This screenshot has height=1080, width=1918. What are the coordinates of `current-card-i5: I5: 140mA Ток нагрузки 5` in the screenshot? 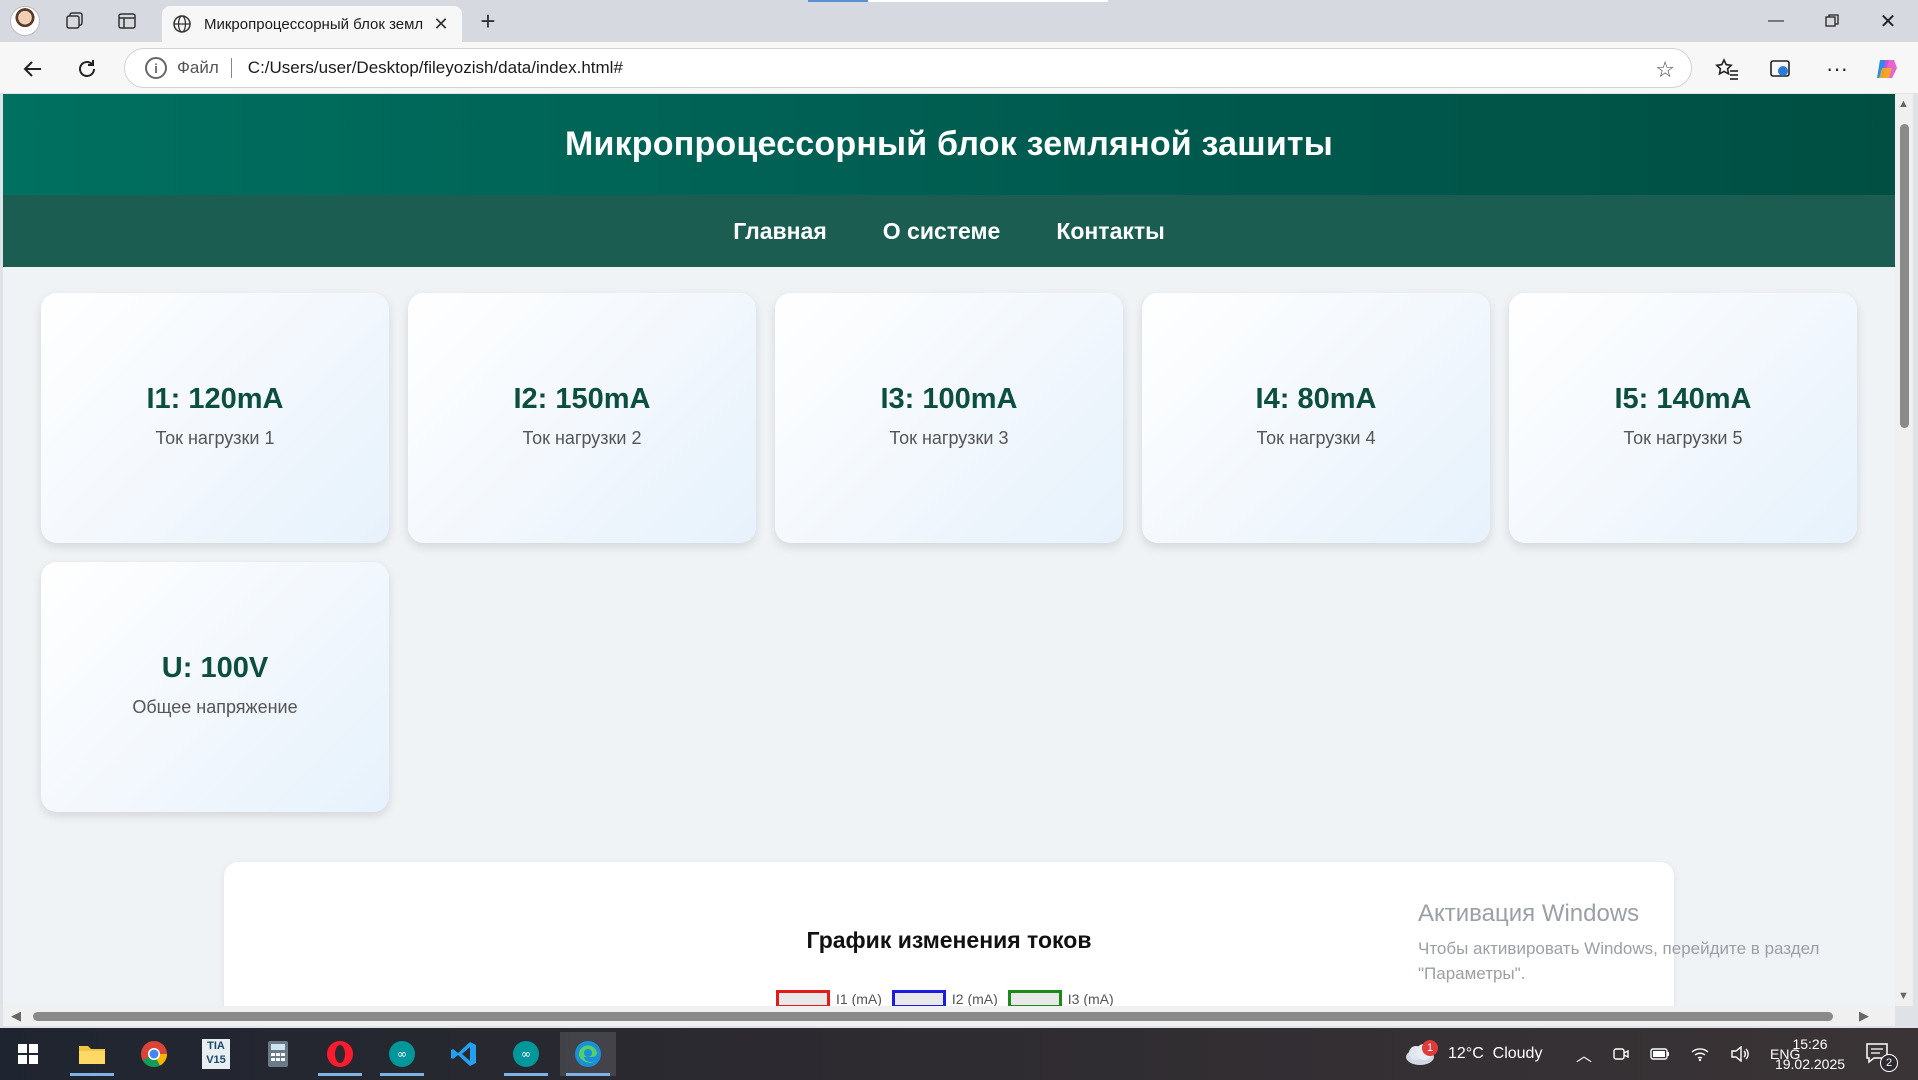 It's located at (1683, 418).